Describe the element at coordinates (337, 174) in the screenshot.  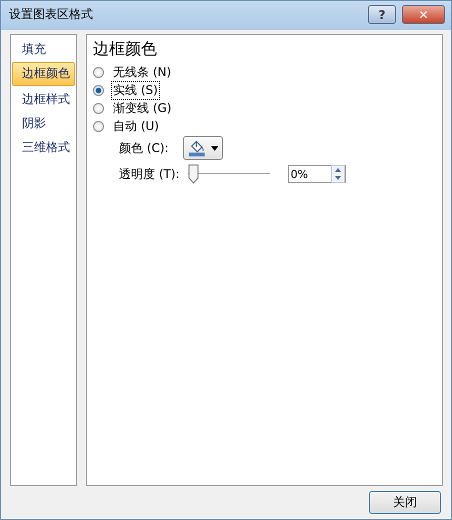
I see `spinner-arrows-icon` at that location.